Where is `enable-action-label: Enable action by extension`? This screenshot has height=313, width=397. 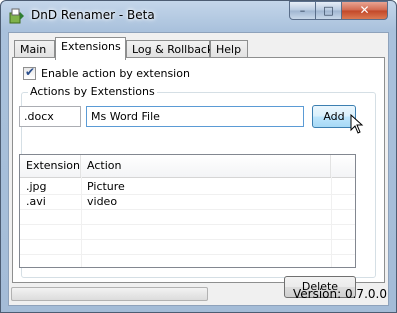 enable-action-label: Enable action by extension is located at coordinates (115, 73).